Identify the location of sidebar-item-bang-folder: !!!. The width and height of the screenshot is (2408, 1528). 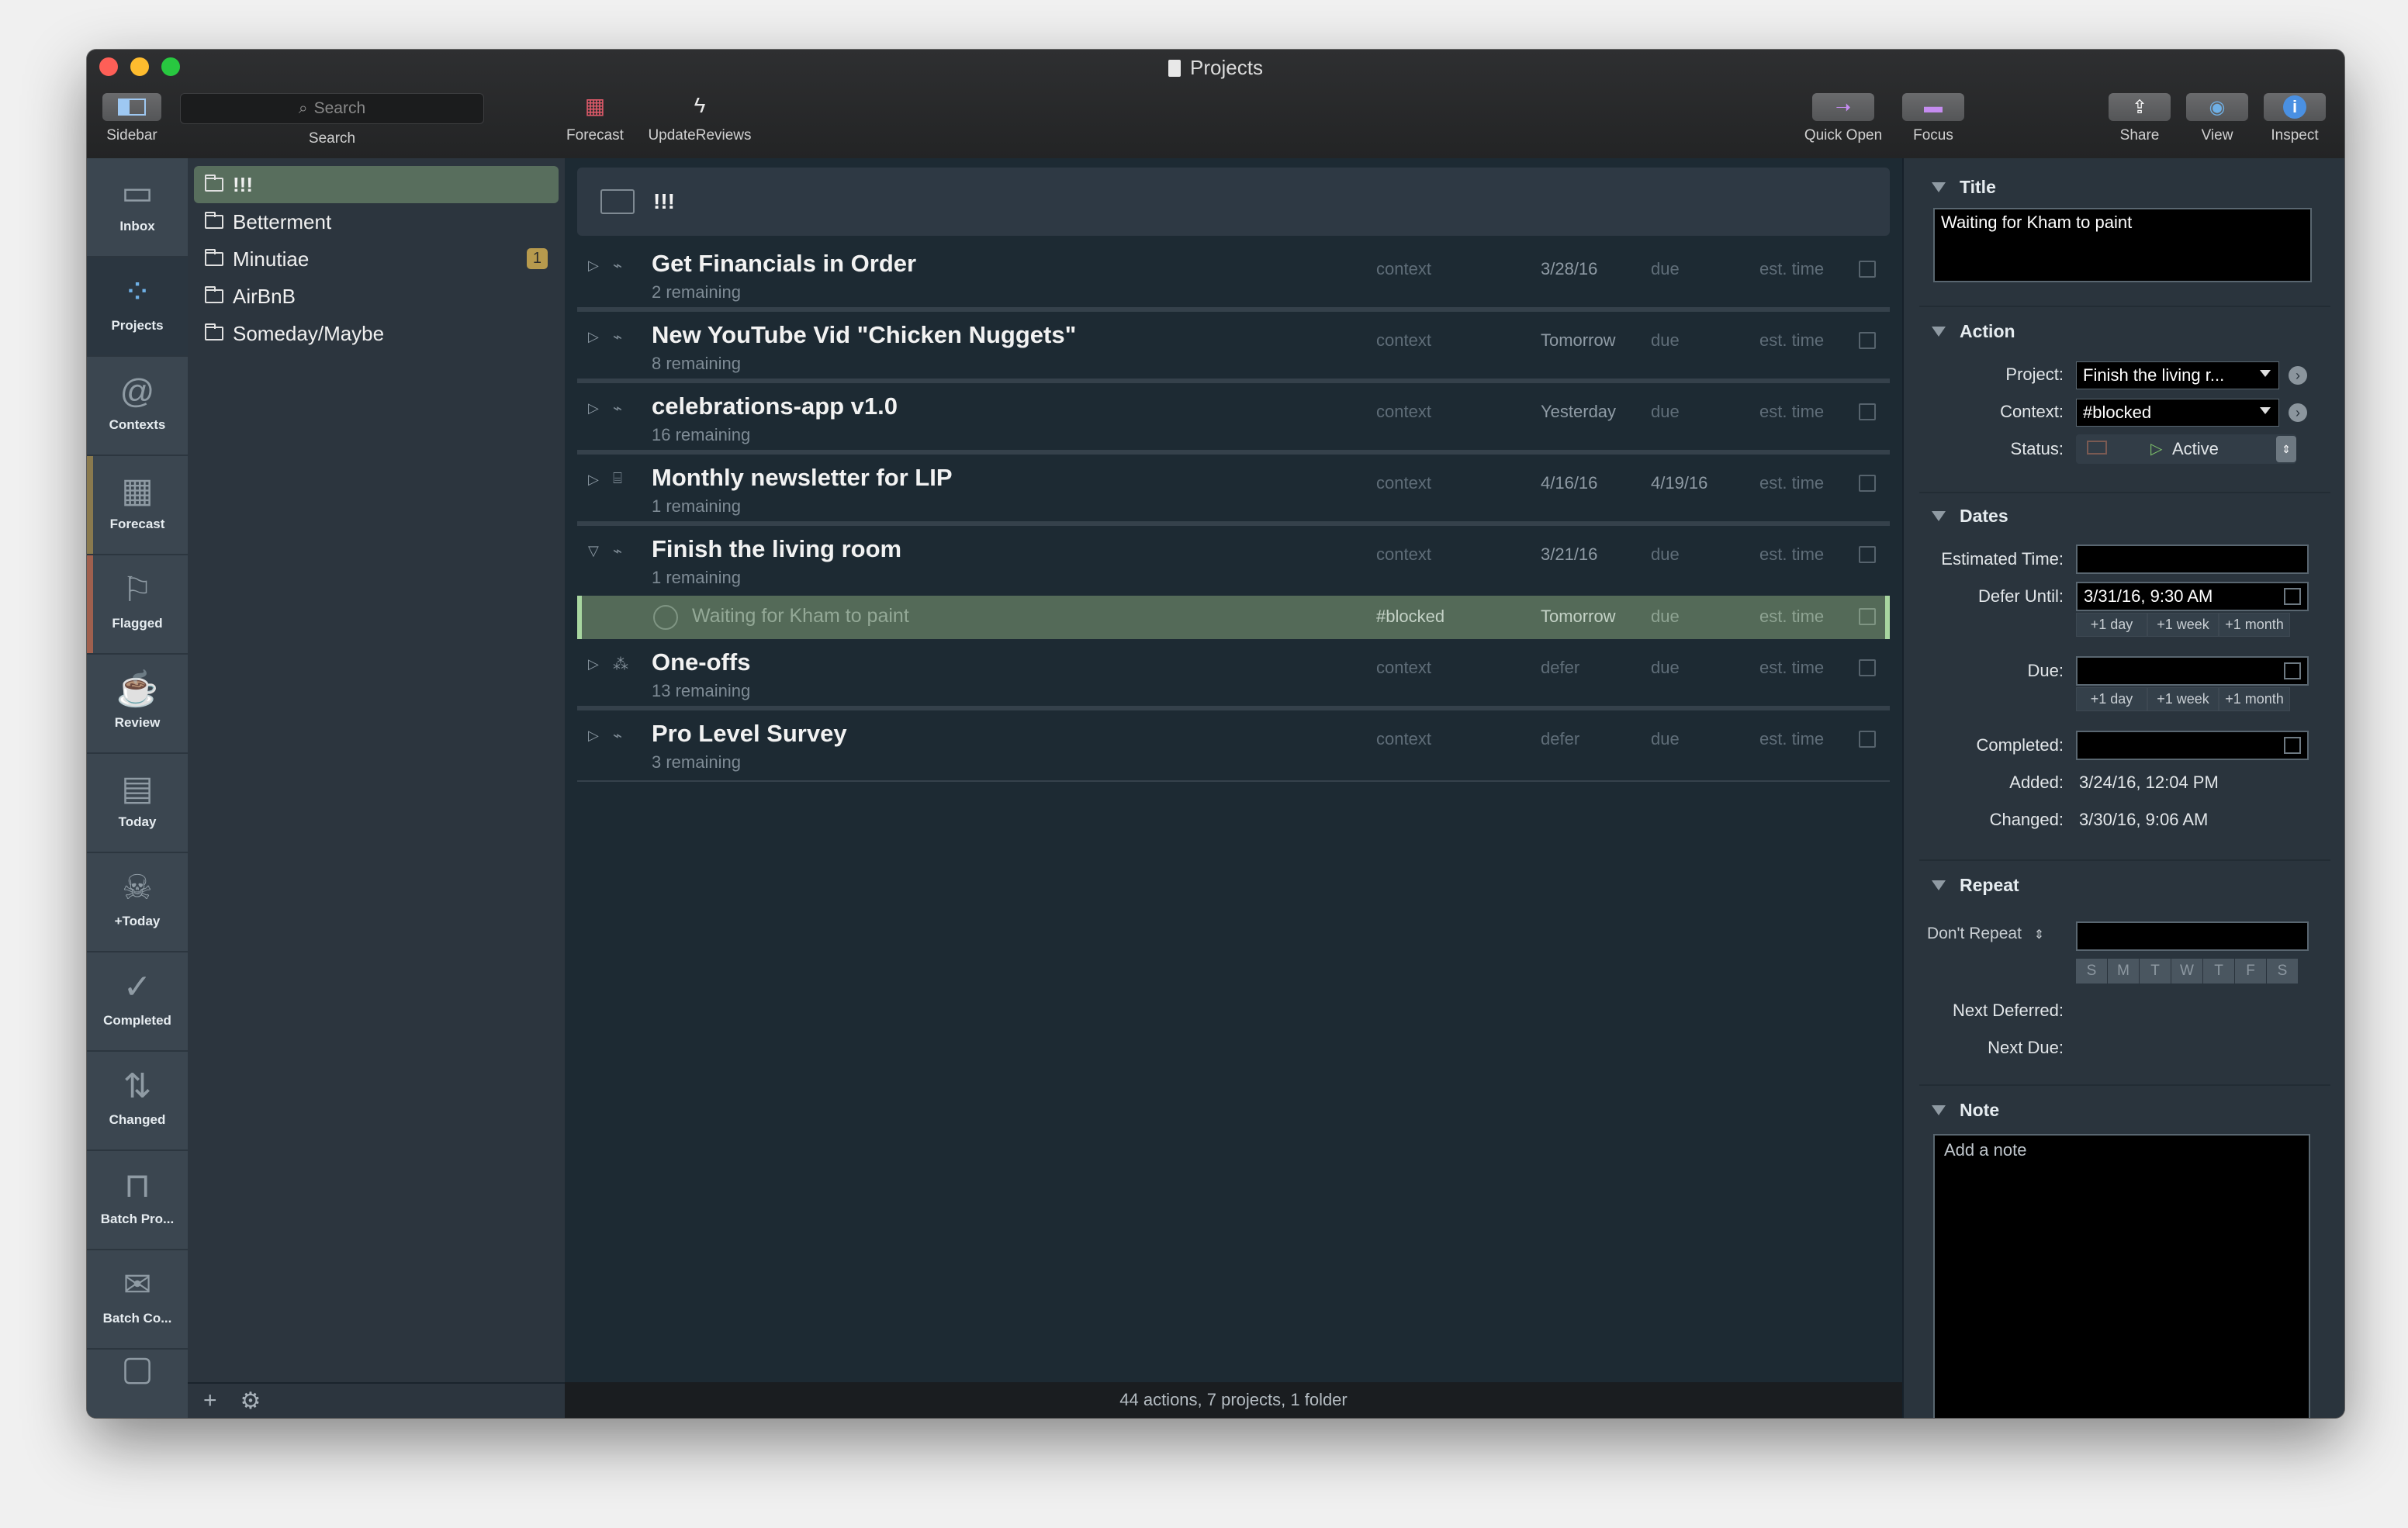
(376, 184).